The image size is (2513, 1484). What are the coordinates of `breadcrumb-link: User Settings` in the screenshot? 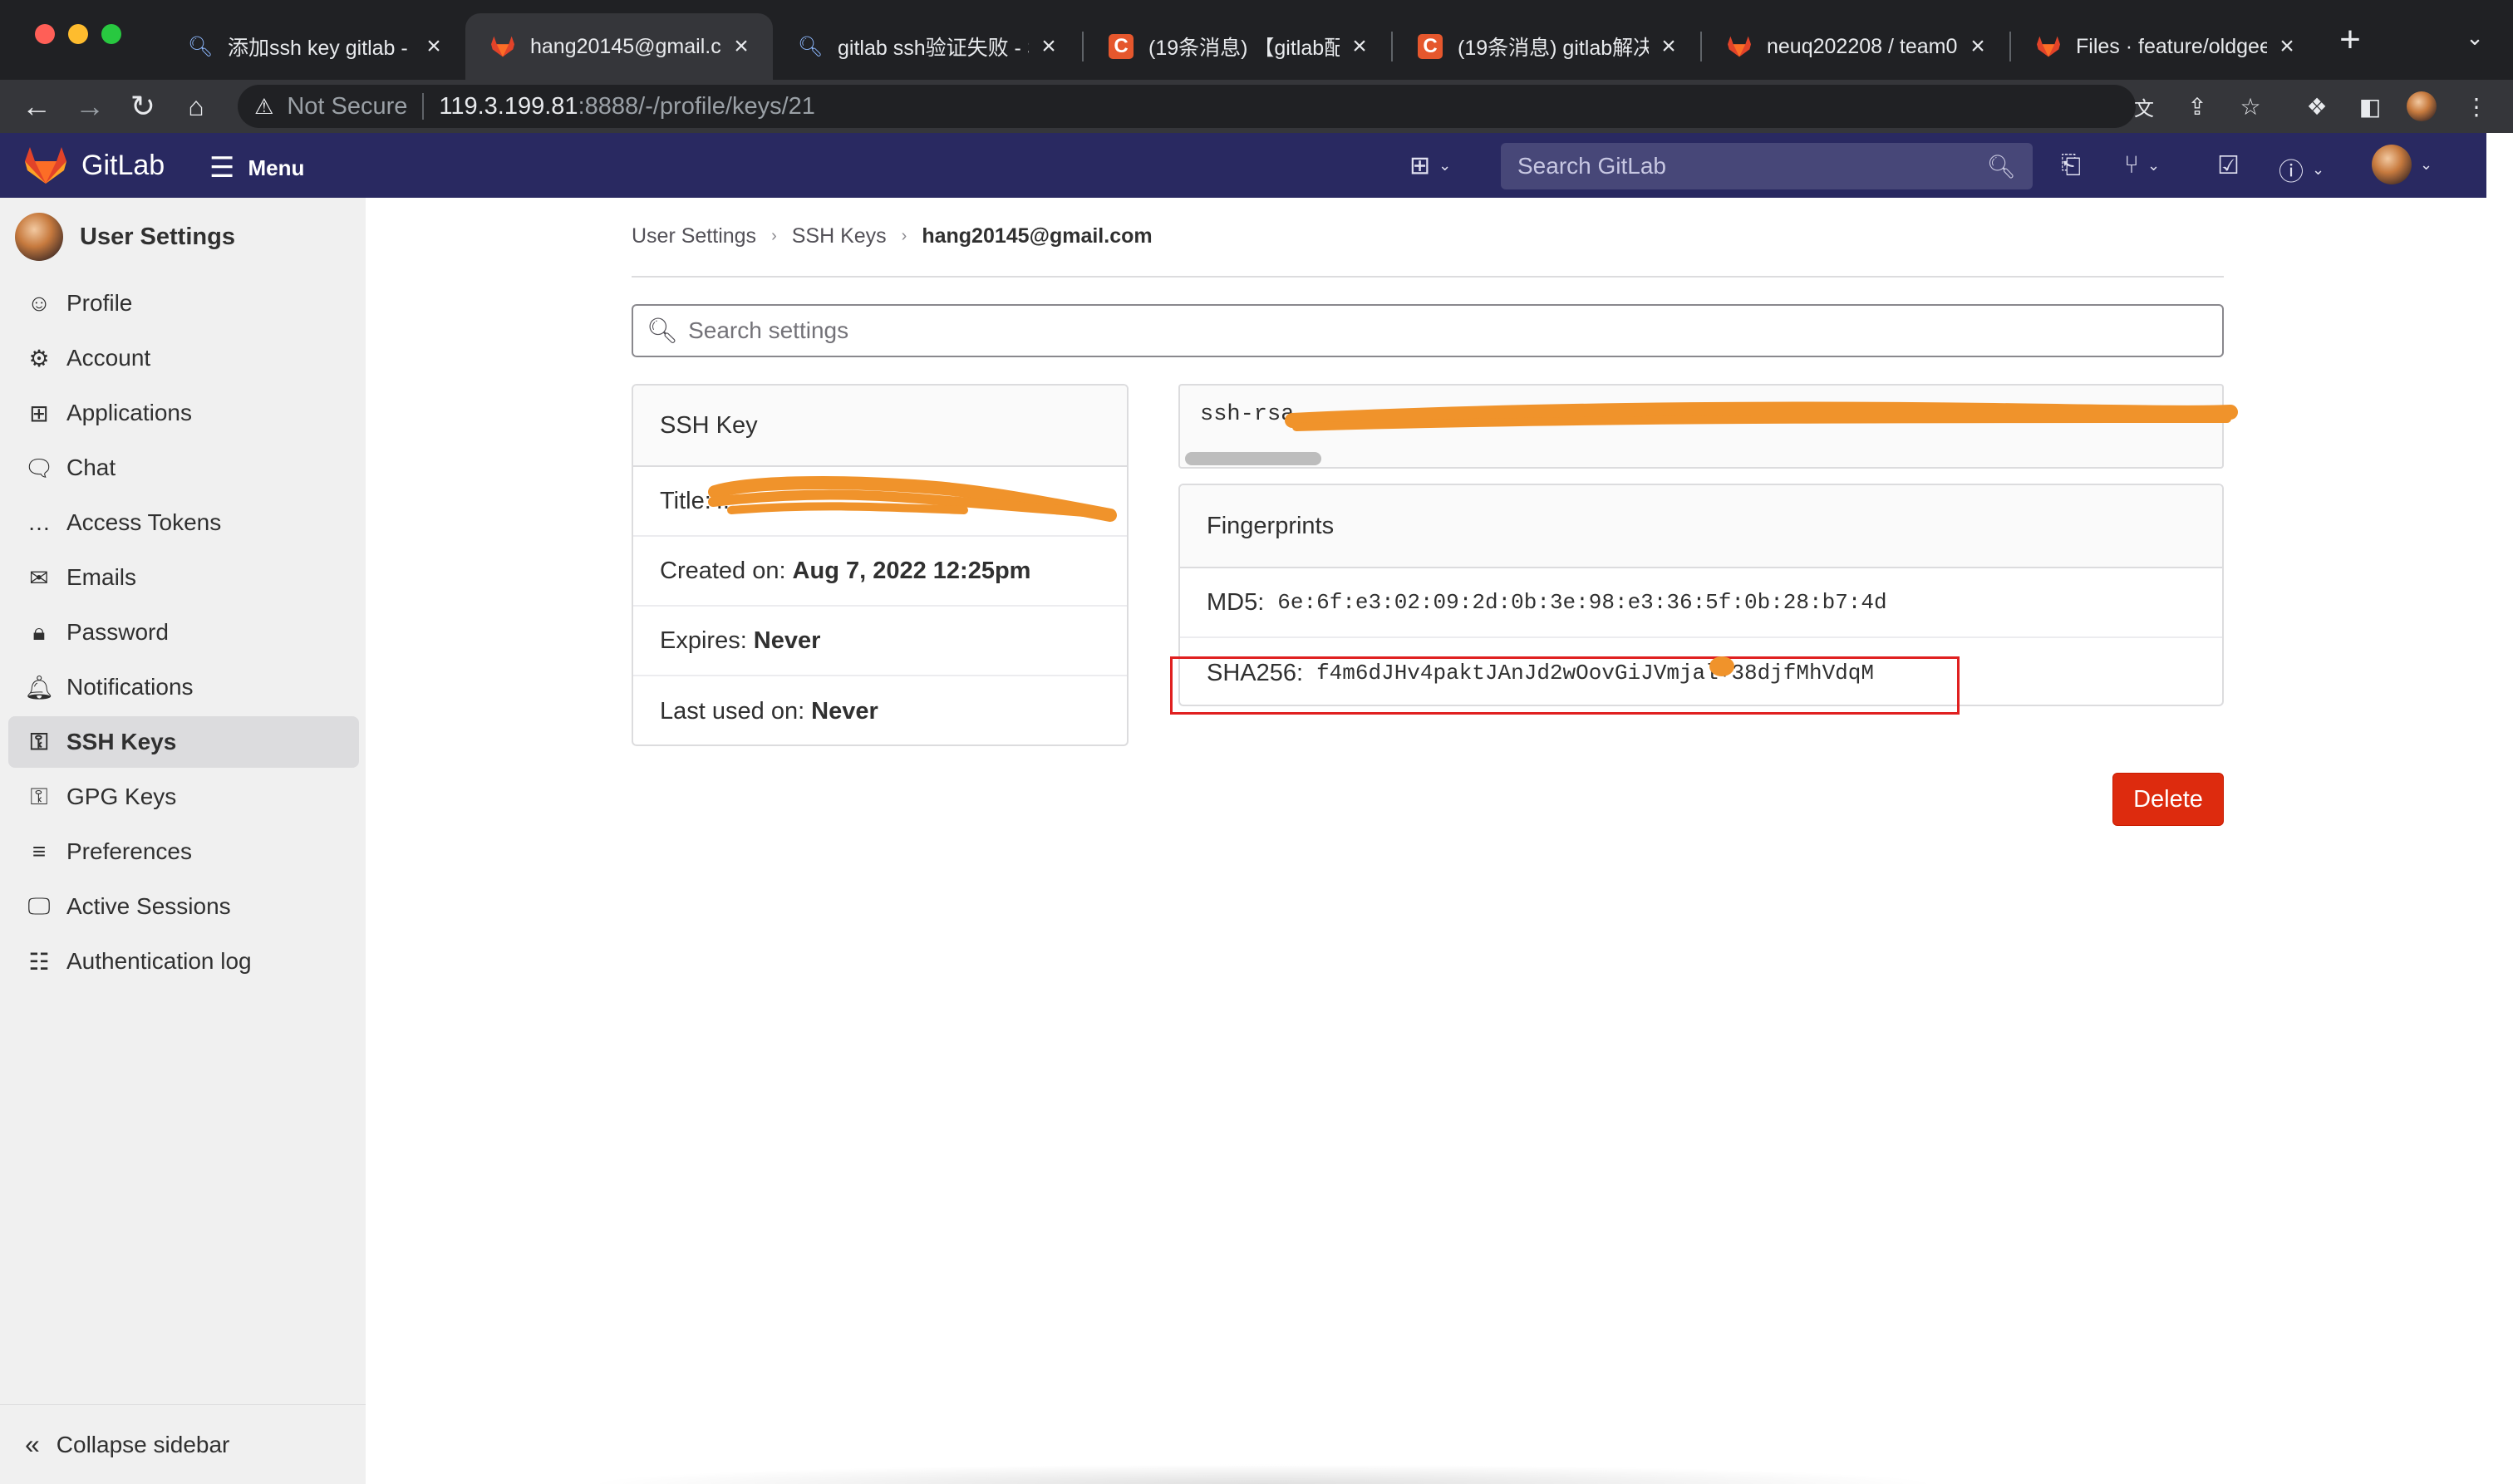 It's located at (694, 236).